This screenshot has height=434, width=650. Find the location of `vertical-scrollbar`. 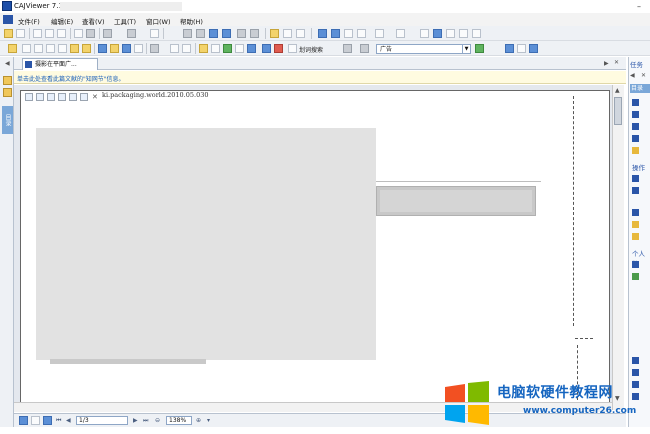

vertical-scrollbar is located at coordinates (618, 247).